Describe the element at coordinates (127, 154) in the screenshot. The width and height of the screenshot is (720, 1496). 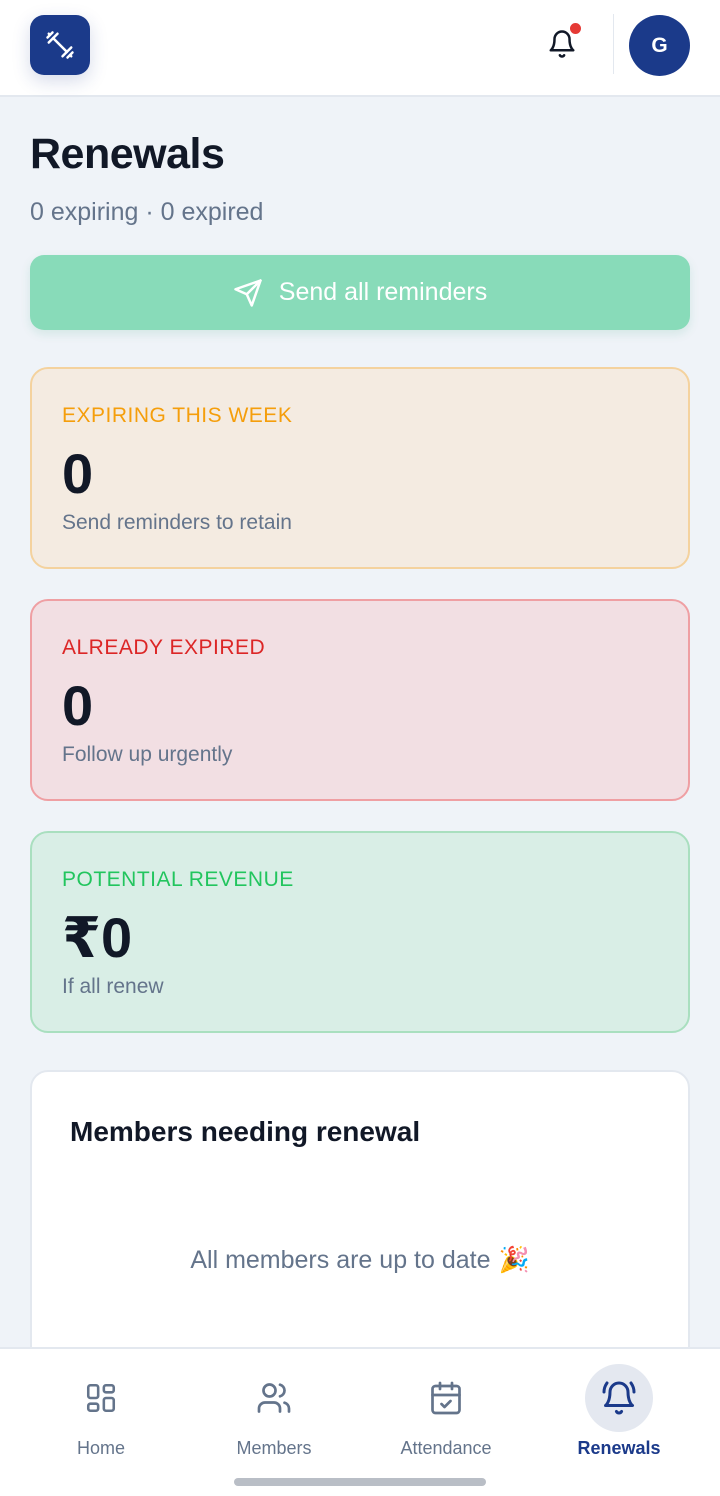
I see `page-title: Renewals` at that location.